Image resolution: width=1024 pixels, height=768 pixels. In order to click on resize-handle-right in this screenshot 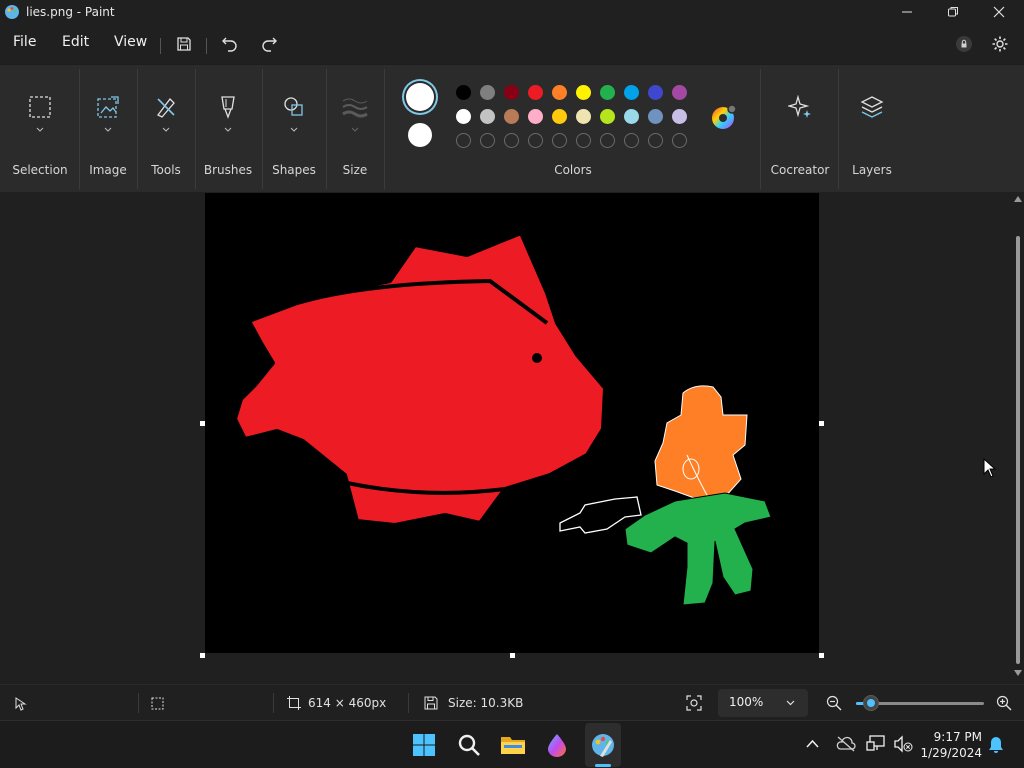, I will do `click(821, 423)`.